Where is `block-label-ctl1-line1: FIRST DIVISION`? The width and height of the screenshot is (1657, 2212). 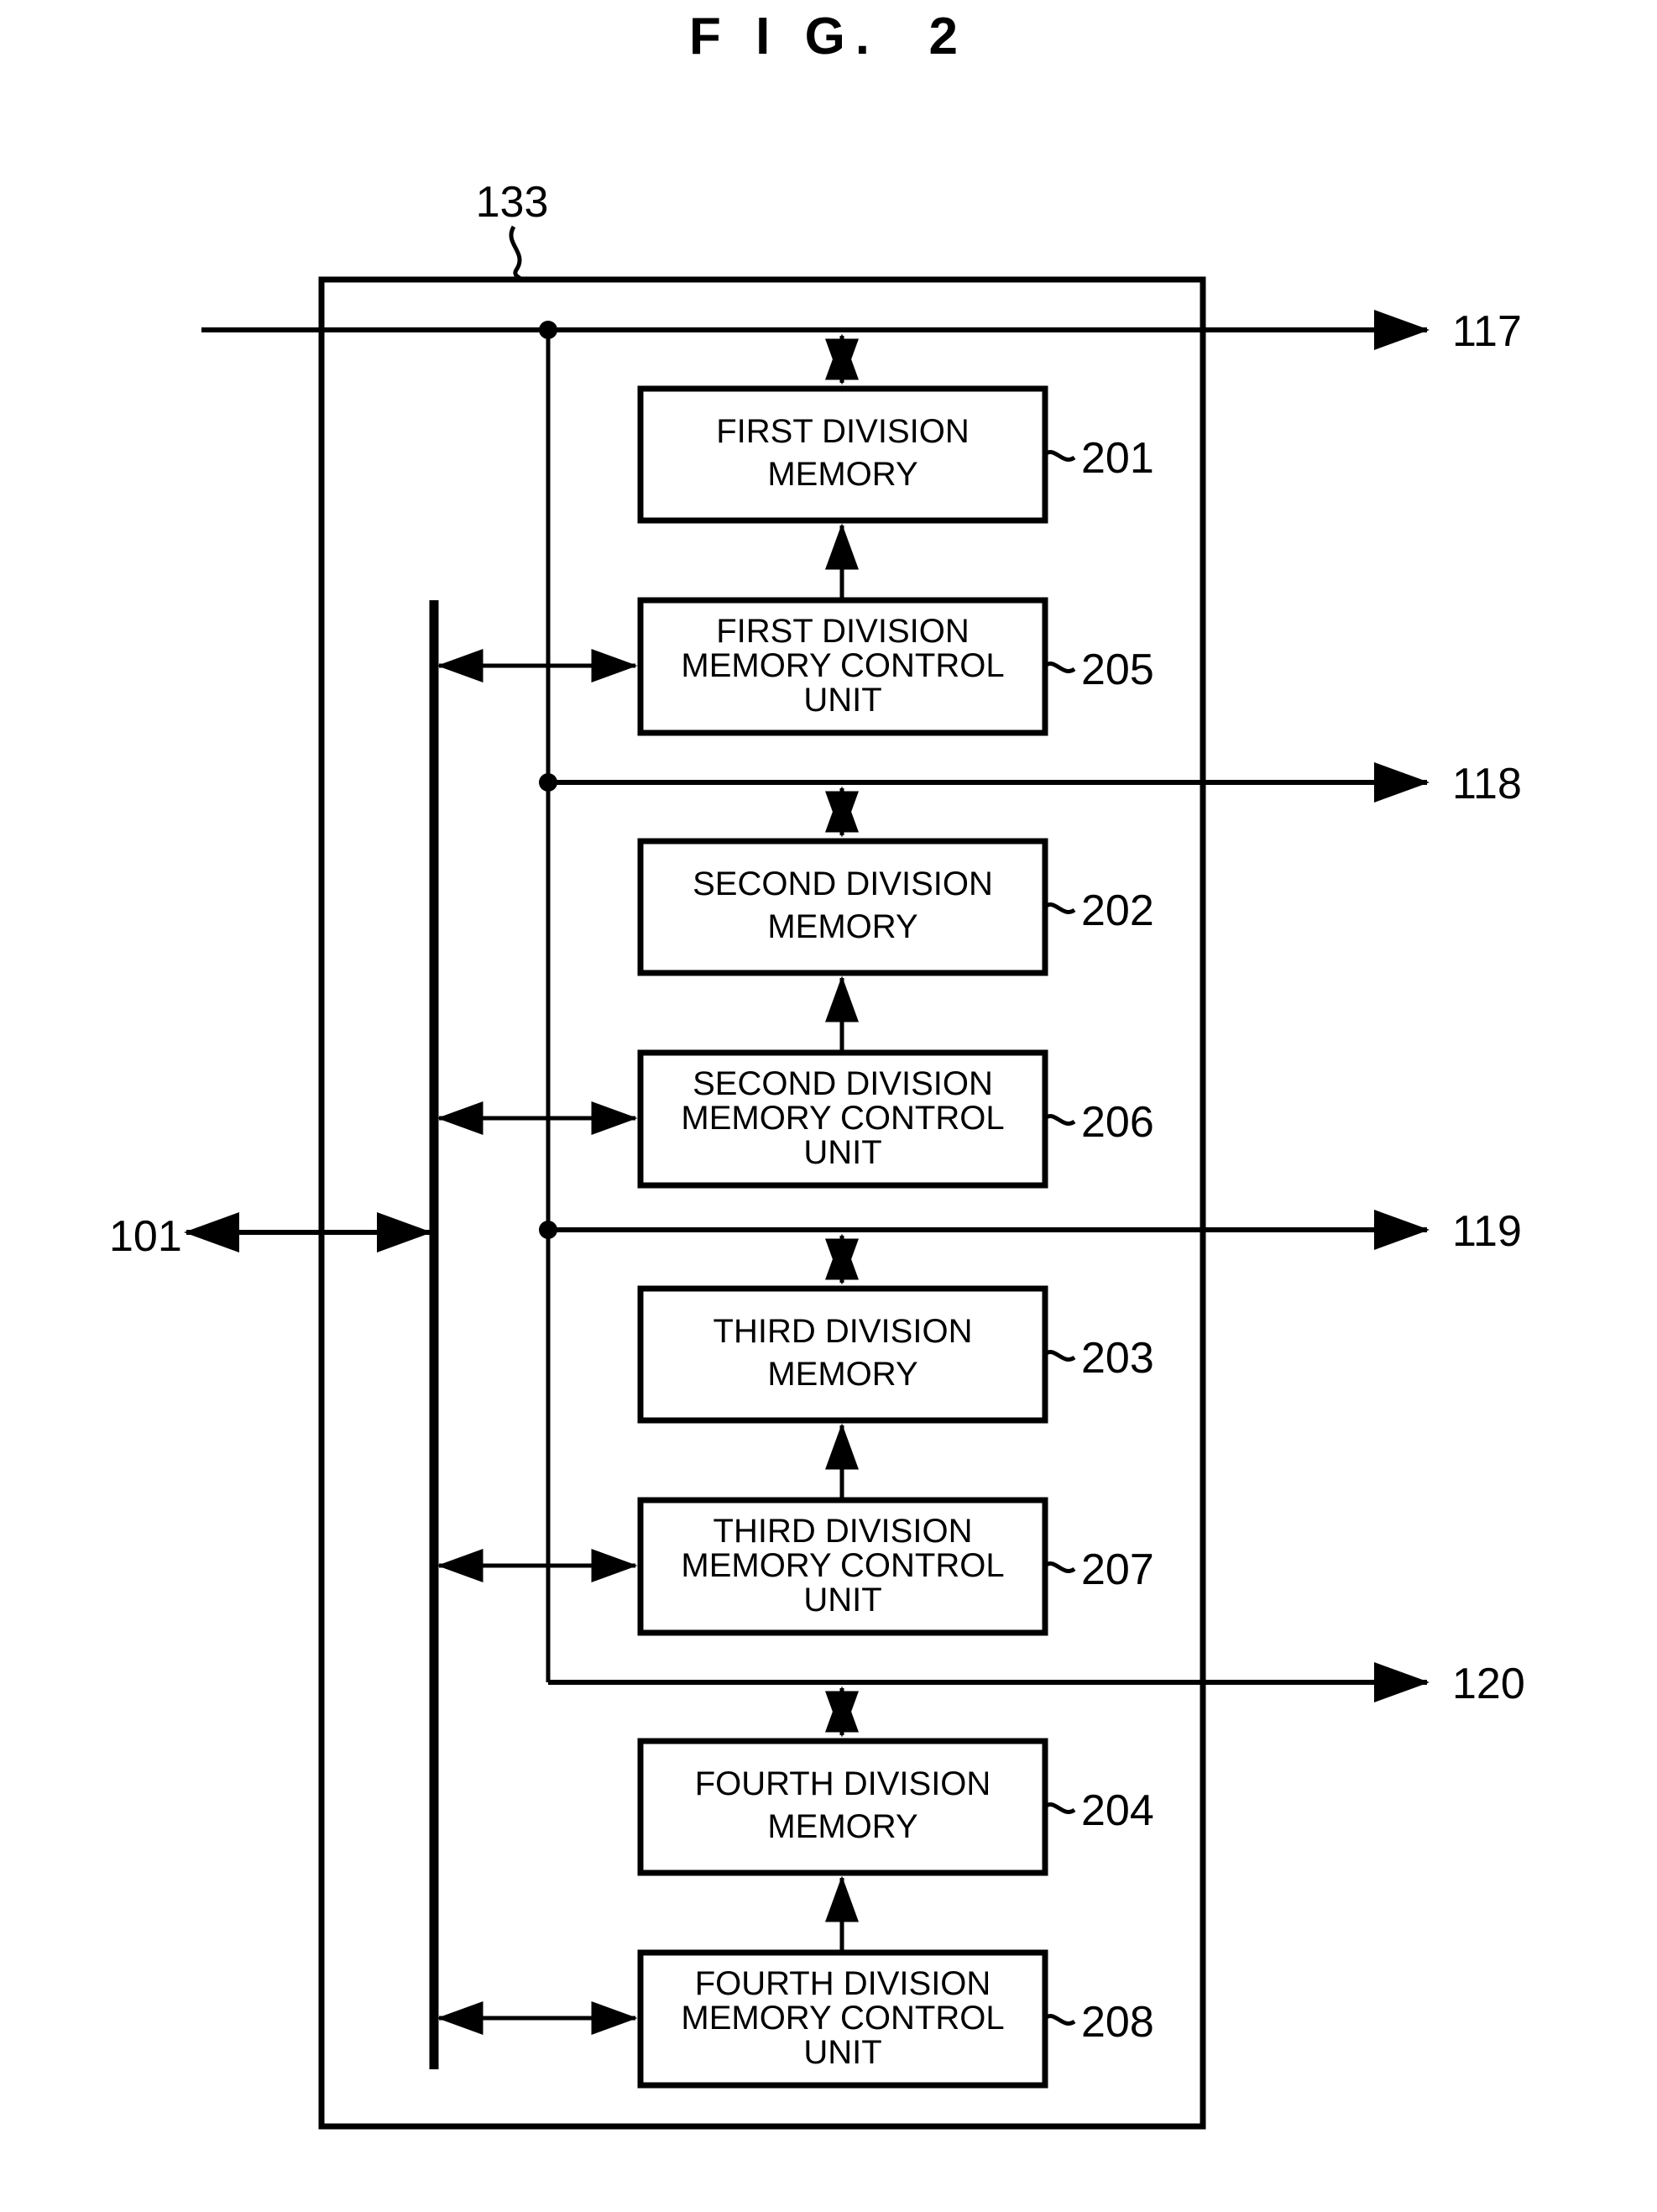 block-label-ctl1-line1: FIRST DIVISION is located at coordinates (843, 632).